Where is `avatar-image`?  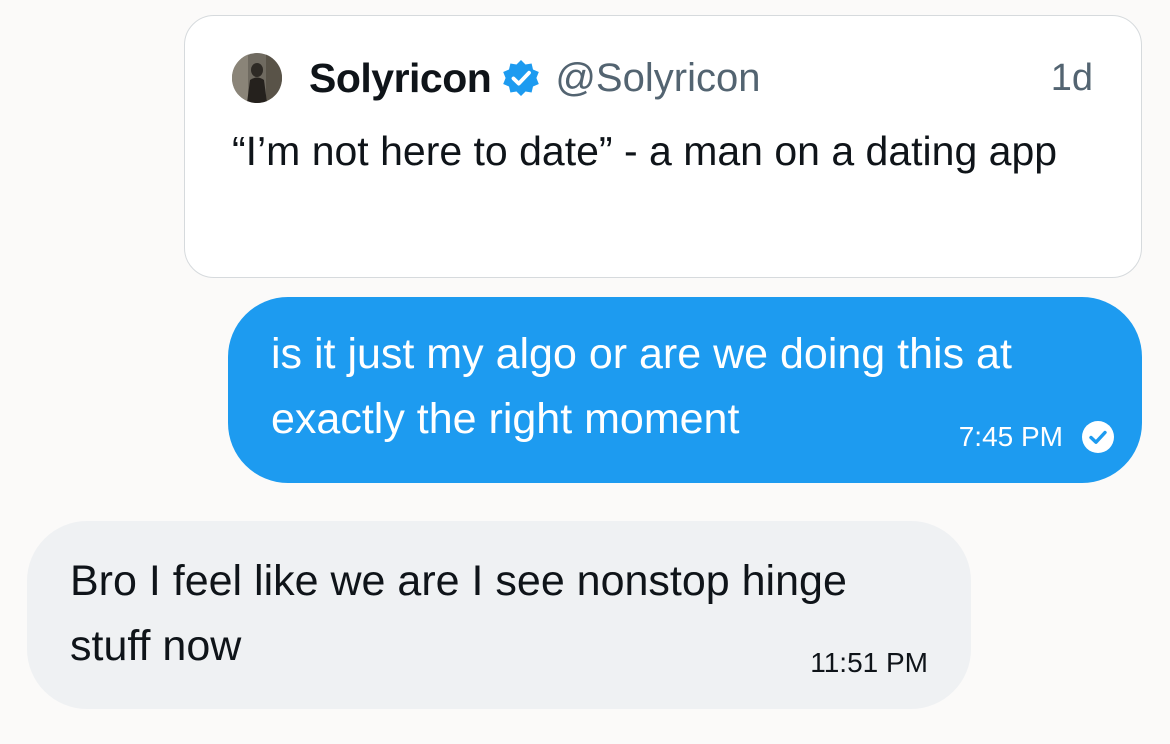 avatar-image is located at coordinates (257, 78).